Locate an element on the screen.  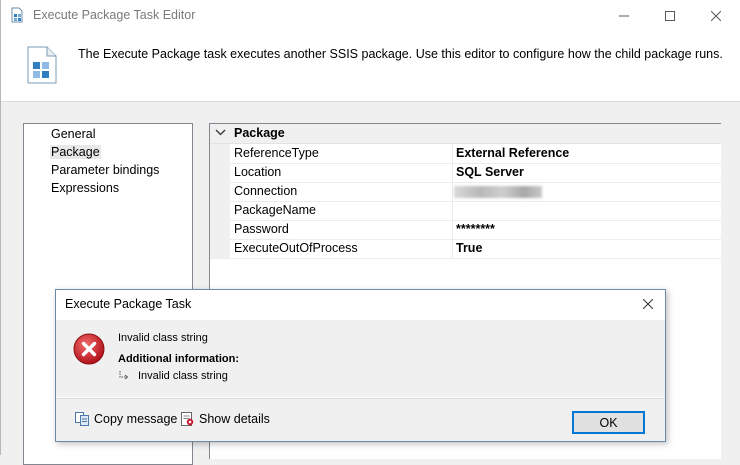
property-name: Location is located at coordinates (258, 172).